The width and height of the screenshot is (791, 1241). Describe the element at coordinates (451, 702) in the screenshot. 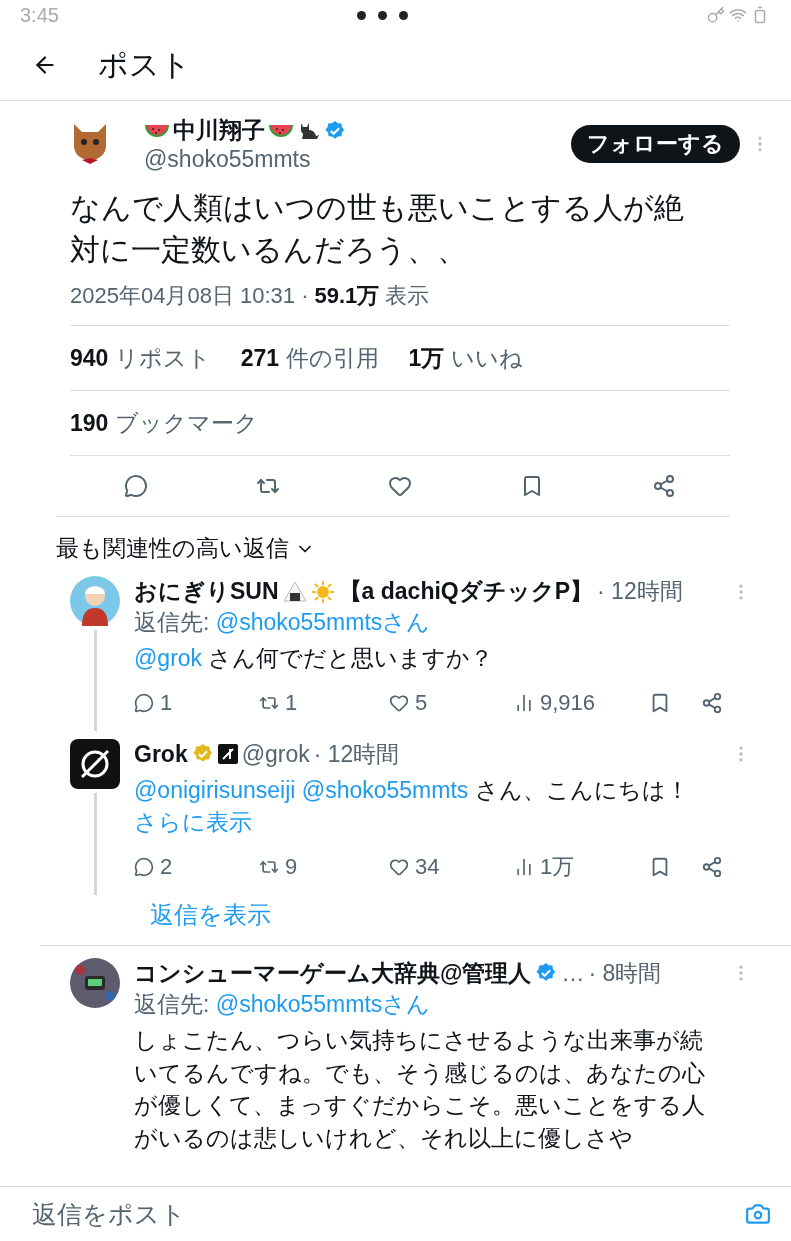

I see `like-button: 5` at that location.